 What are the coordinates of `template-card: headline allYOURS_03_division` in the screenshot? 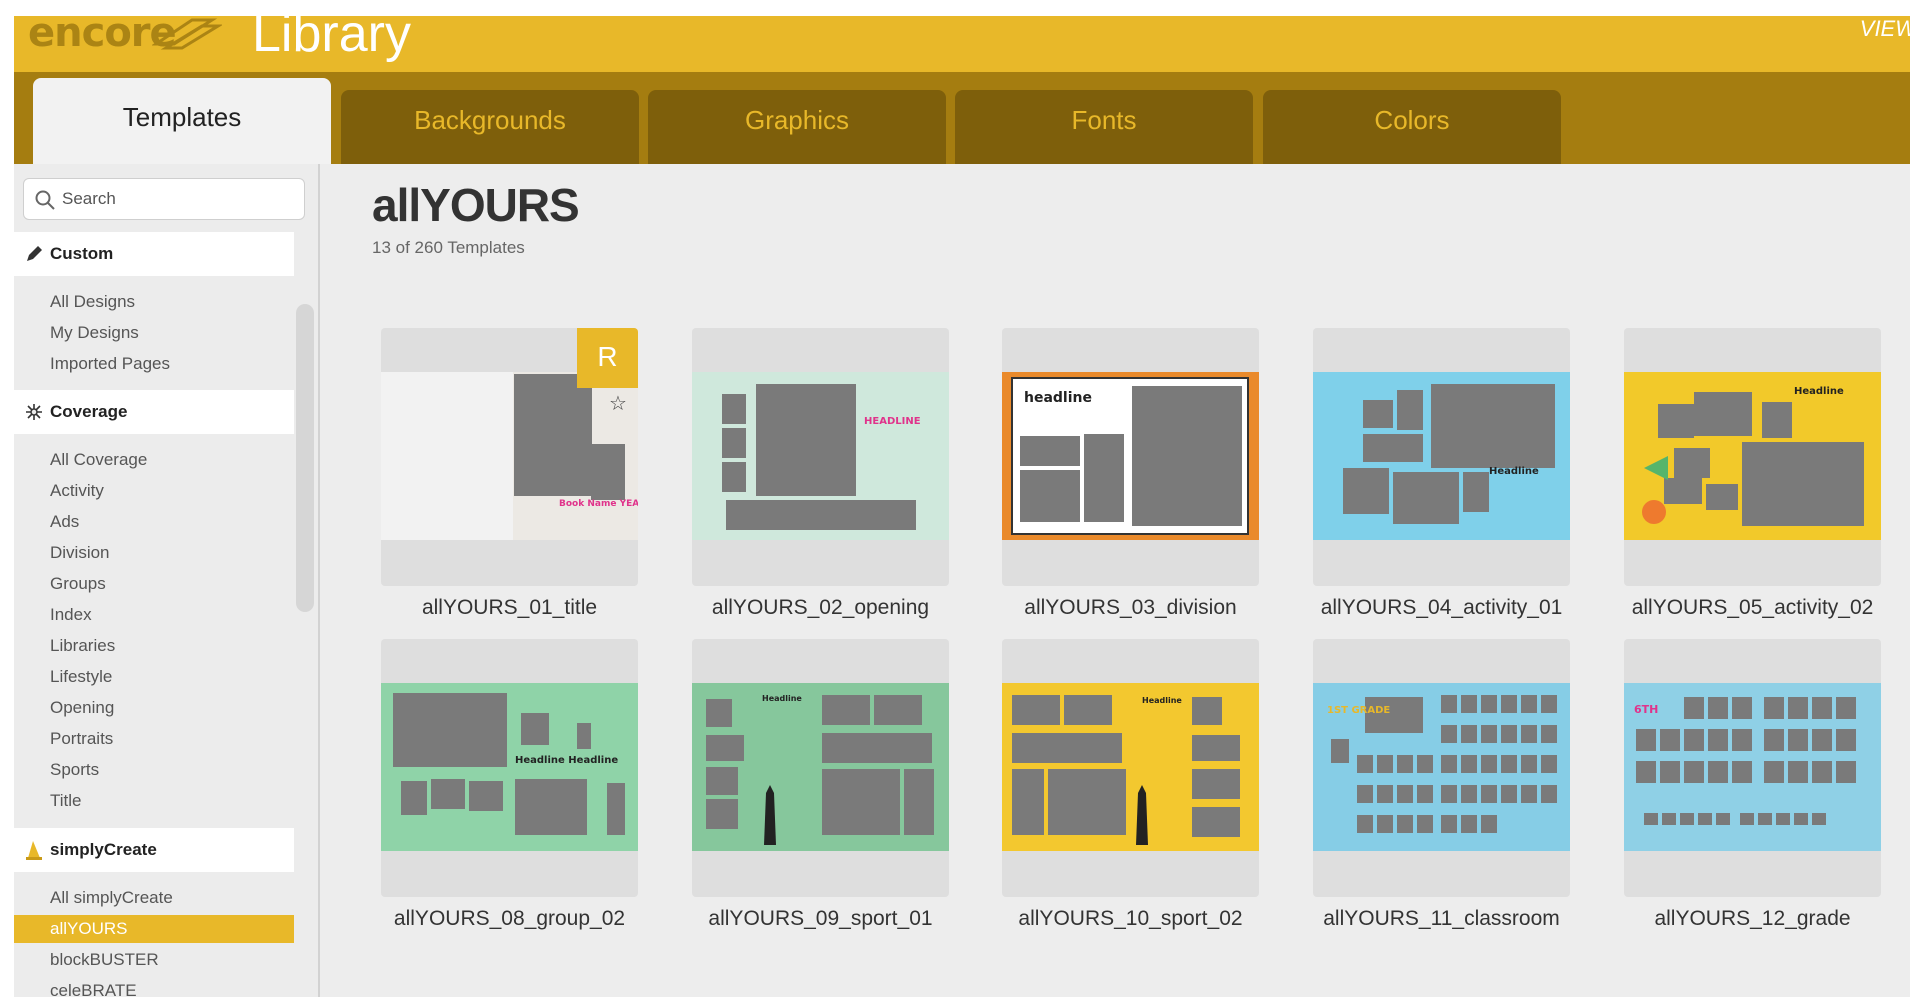 It's located at (1130, 473).